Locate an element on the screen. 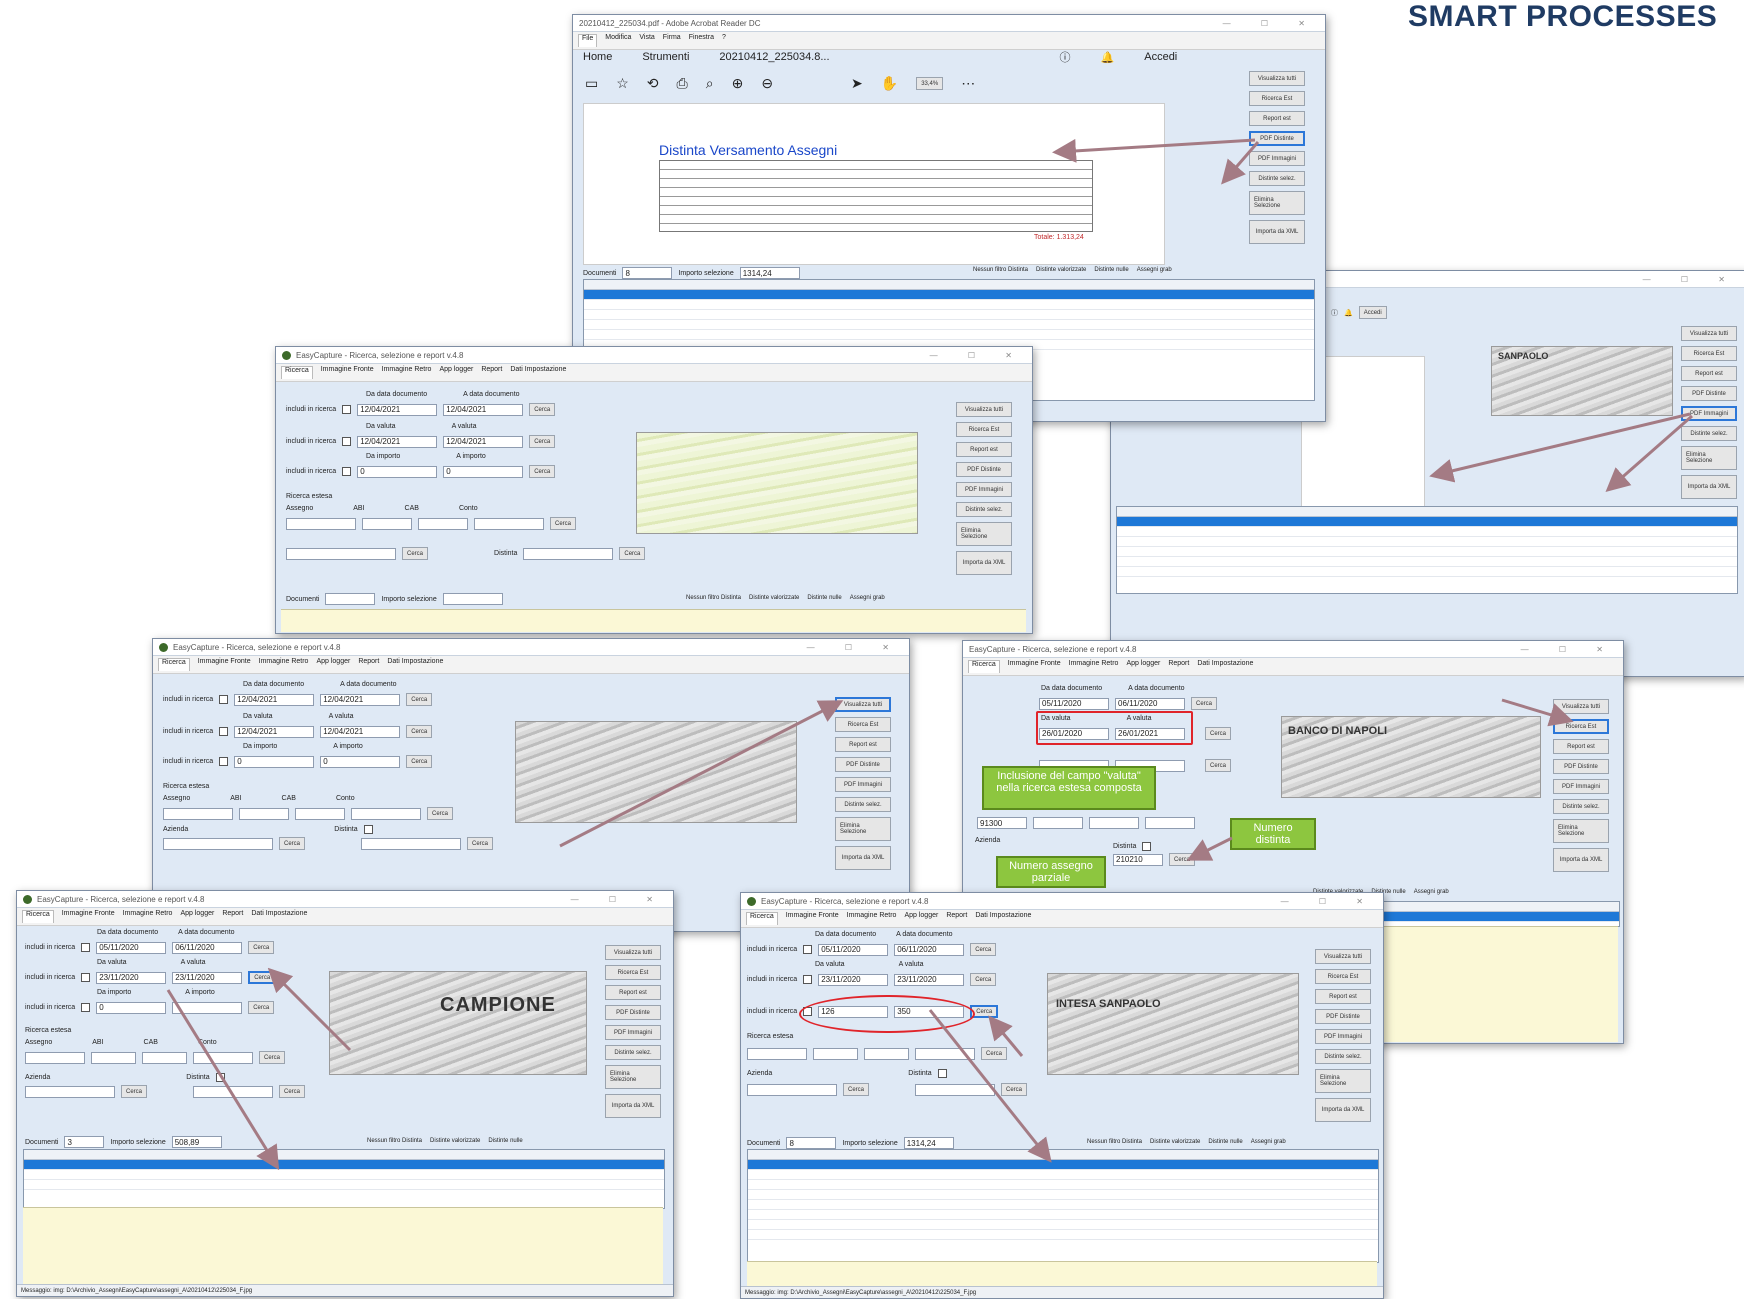  arrow-pdf-immagini is located at coordinates (1560, 447).